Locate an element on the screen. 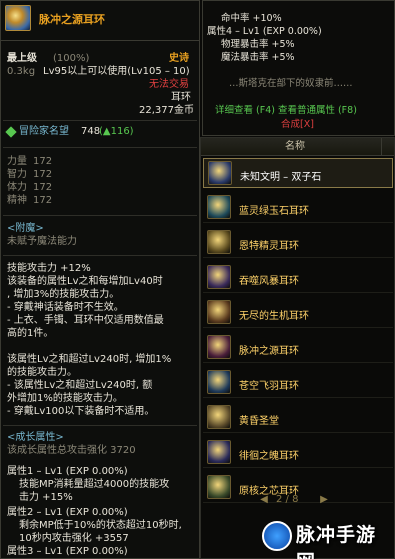 This screenshot has height=559, width=395. stat-name: 精神 is located at coordinates (17, 200).